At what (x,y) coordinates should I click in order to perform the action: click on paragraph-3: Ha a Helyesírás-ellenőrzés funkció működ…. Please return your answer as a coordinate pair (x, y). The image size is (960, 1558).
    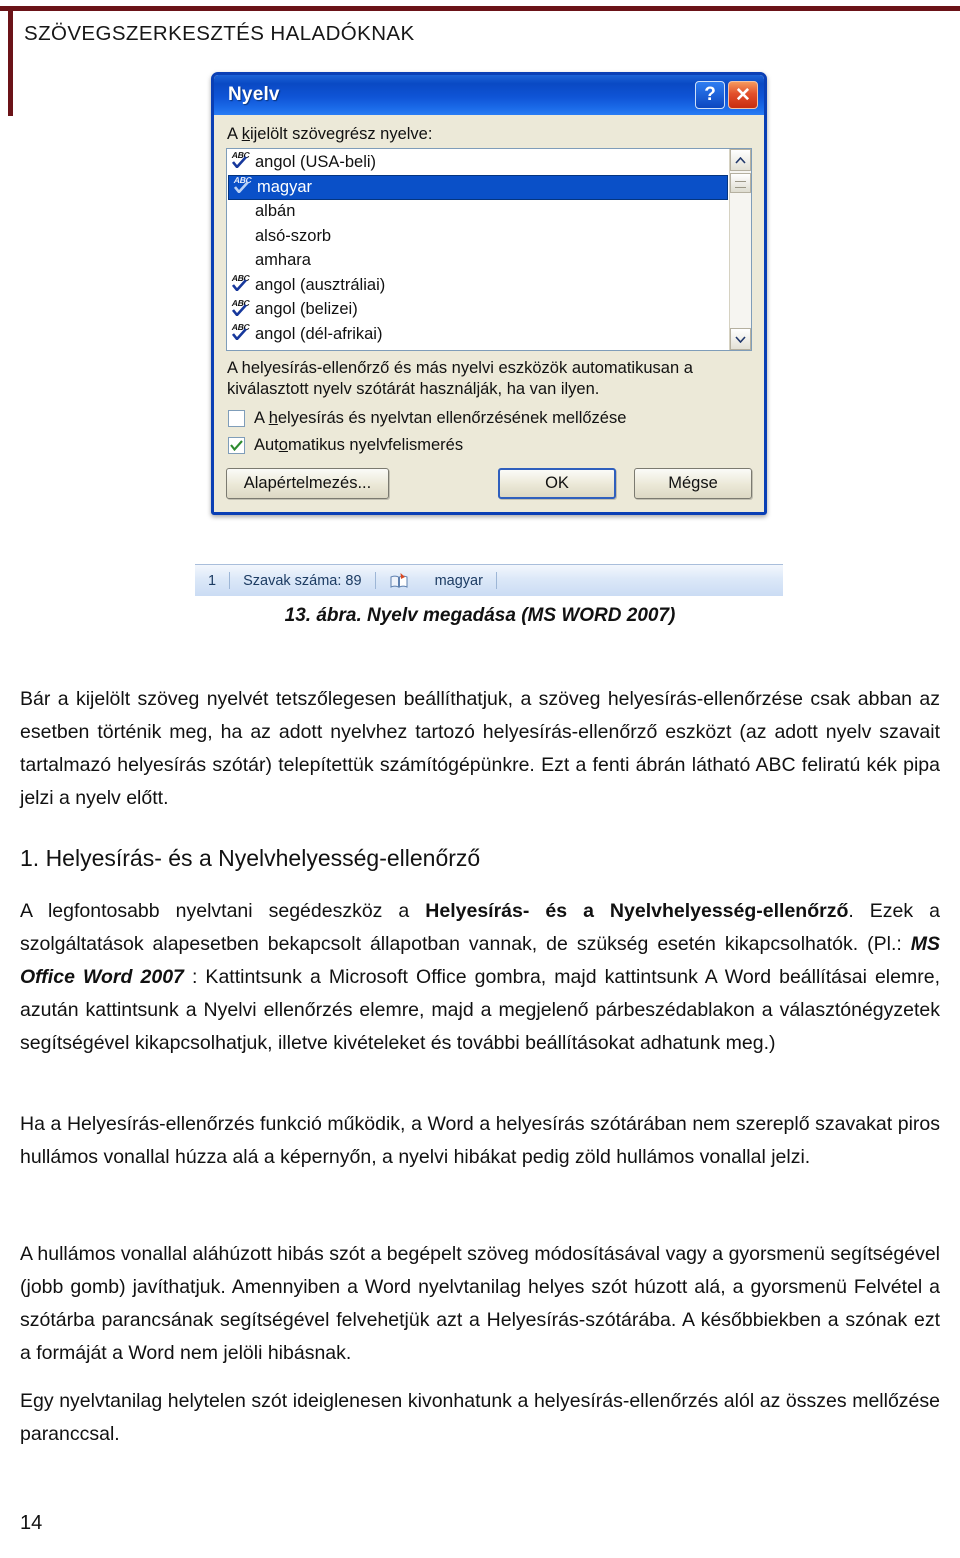
    Looking at the image, I should click on (480, 1140).